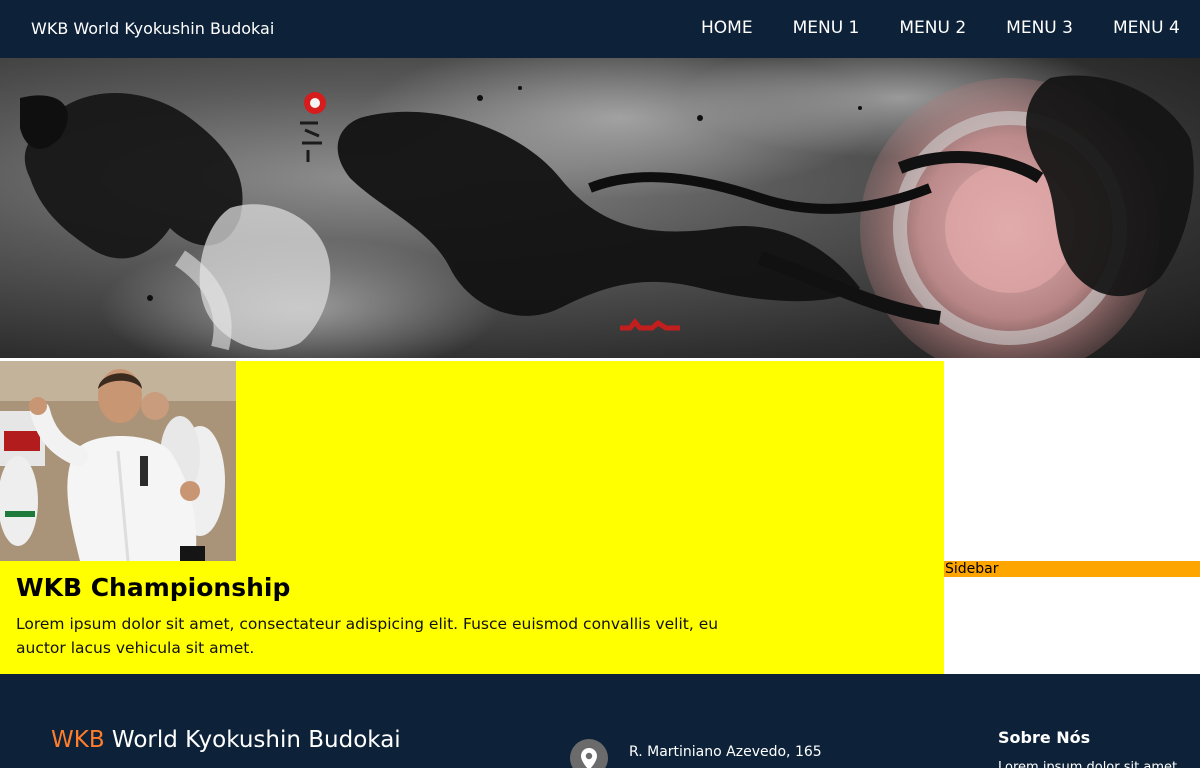 This screenshot has width=1200, height=768. What do you see at coordinates (727, 28) in the screenshot?
I see `nav-home: HOME` at bounding box center [727, 28].